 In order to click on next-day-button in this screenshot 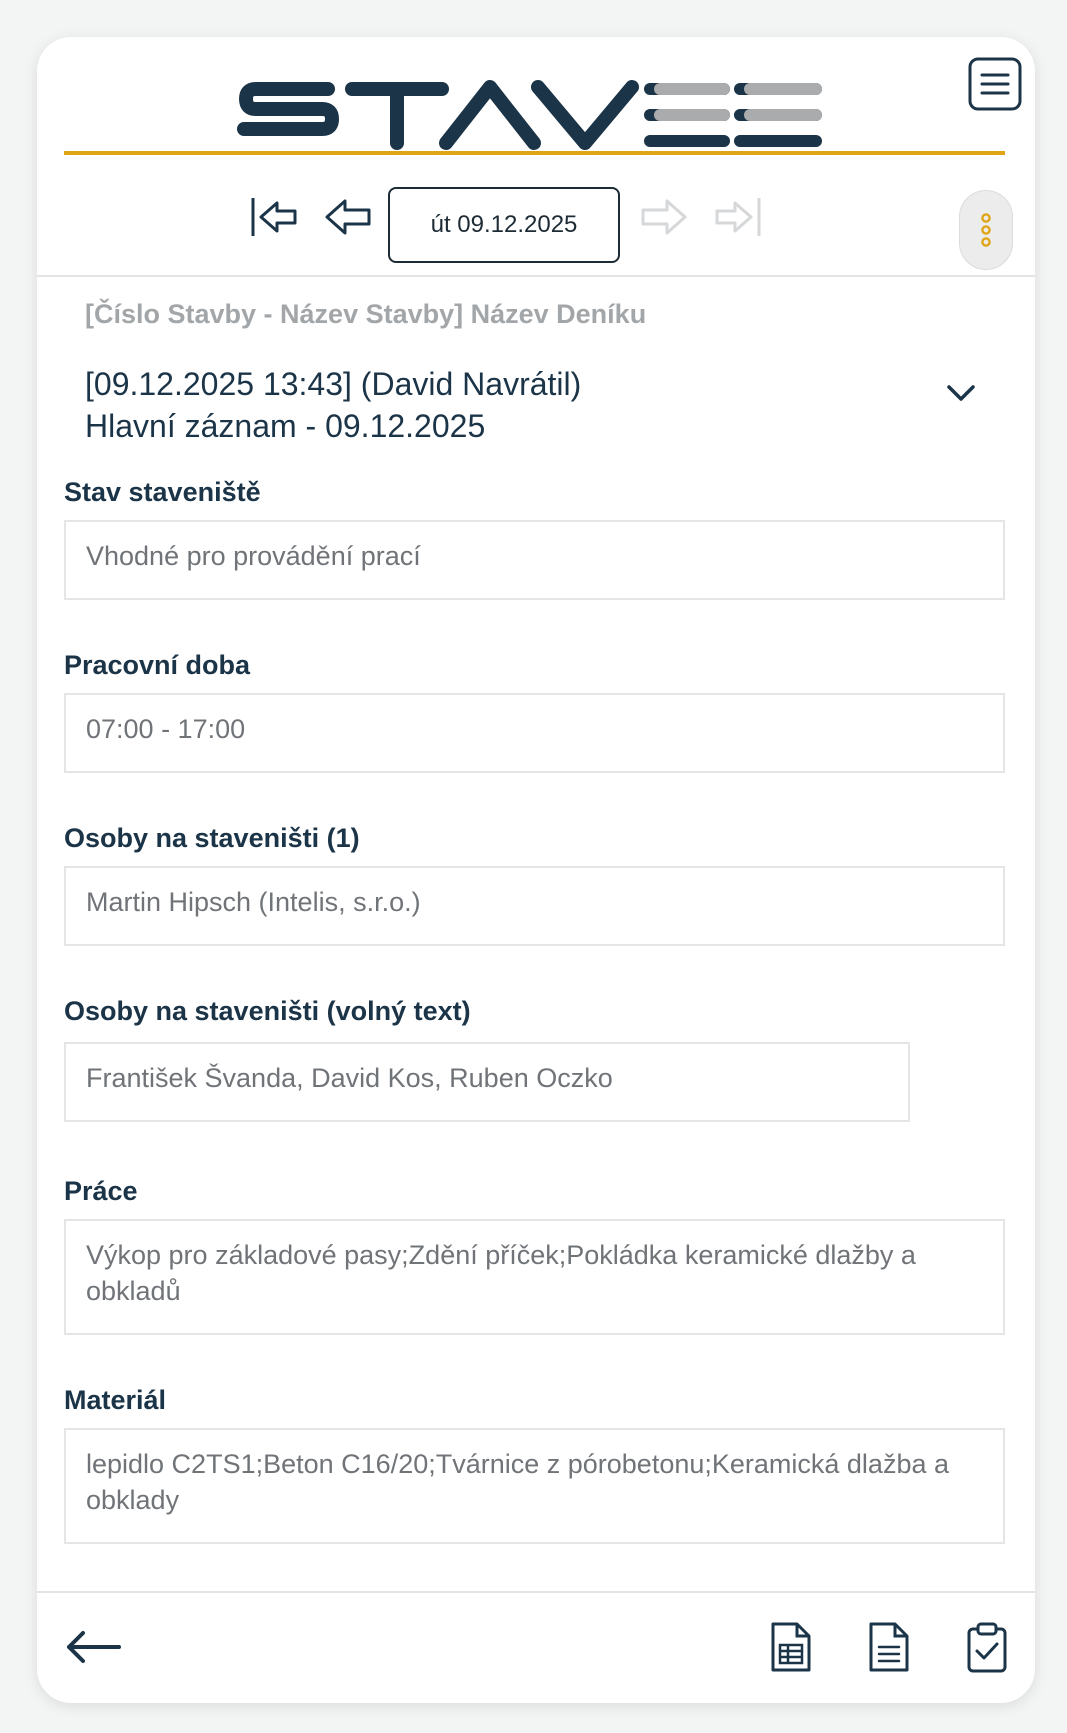, I will do `click(663, 217)`.